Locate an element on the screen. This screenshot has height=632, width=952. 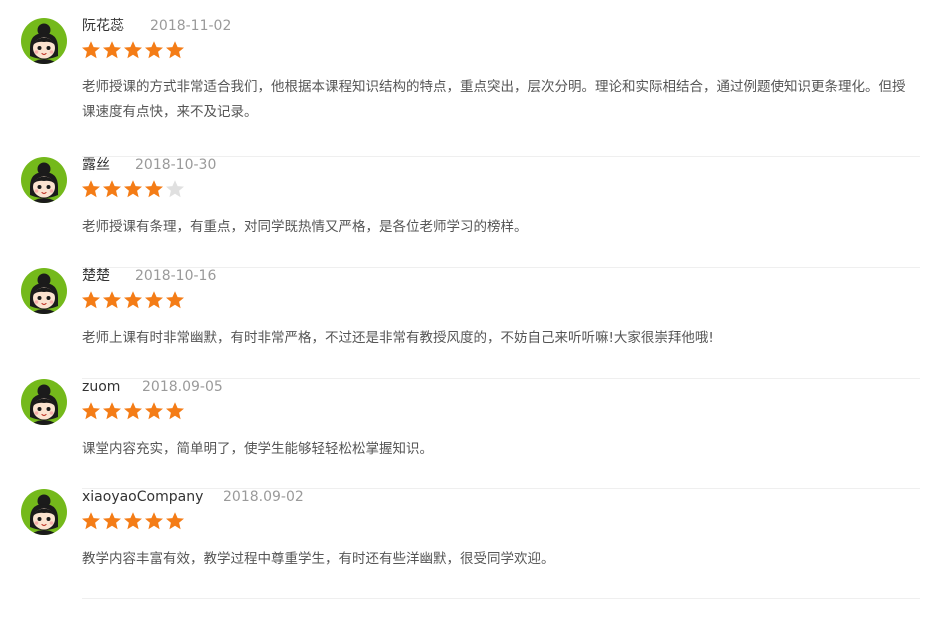
reviewer-name: 露丝 is located at coordinates (96, 165).